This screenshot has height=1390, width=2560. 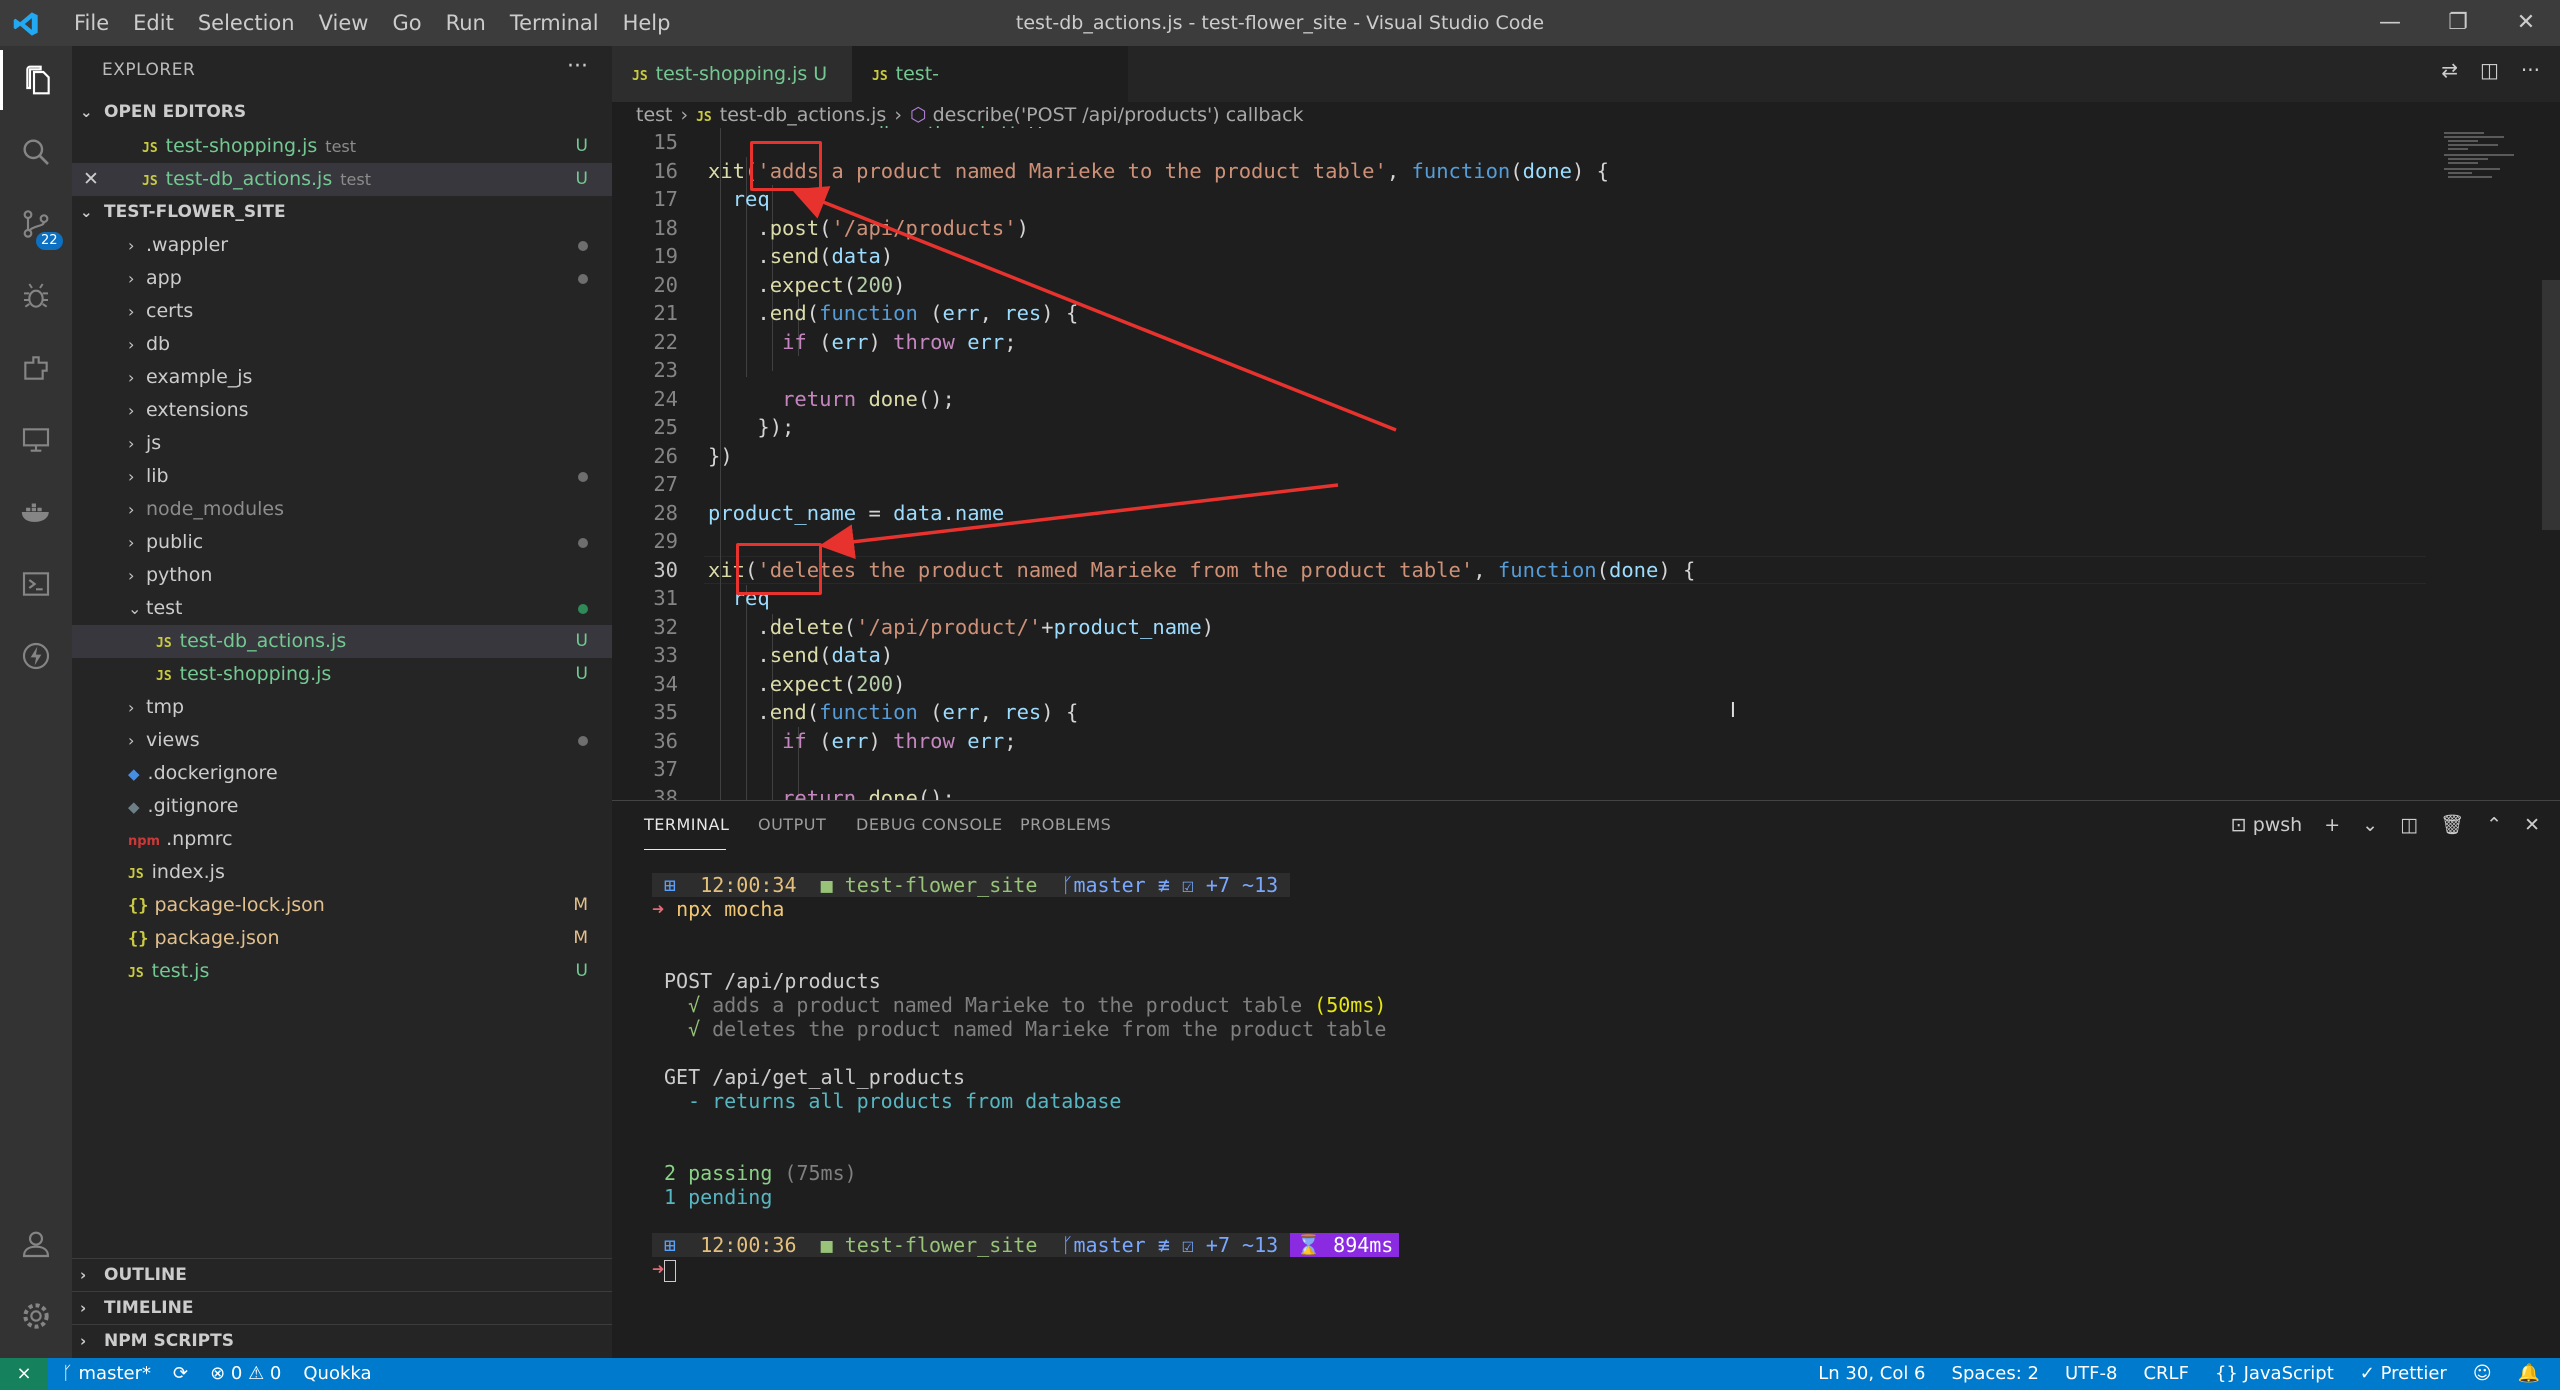 What do you see at coordinates (342, 278) in the screenshot?
I see `tree-item: › app` at bounding box center [342, 278].